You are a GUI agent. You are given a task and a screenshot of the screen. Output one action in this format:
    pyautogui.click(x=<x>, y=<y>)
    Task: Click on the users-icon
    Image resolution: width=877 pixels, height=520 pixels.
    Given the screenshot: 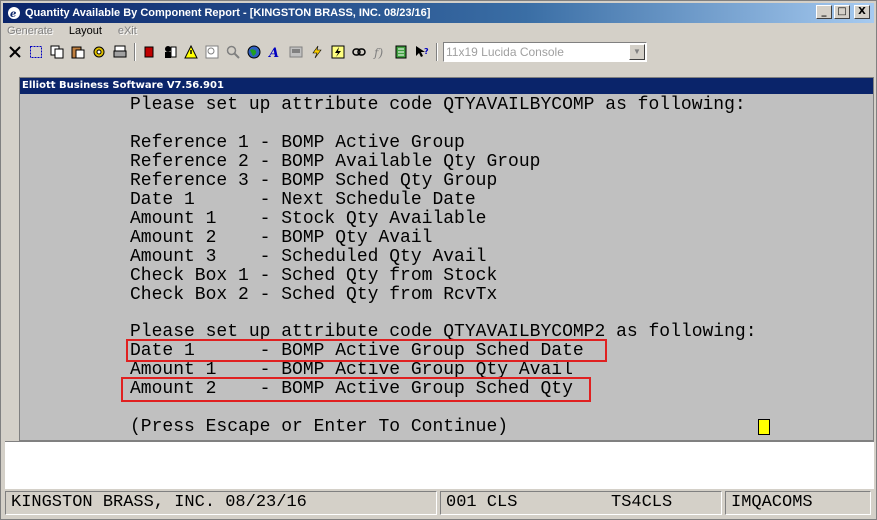 What is the action you would take?
    pyautogui.click(x=169, y=52)
    